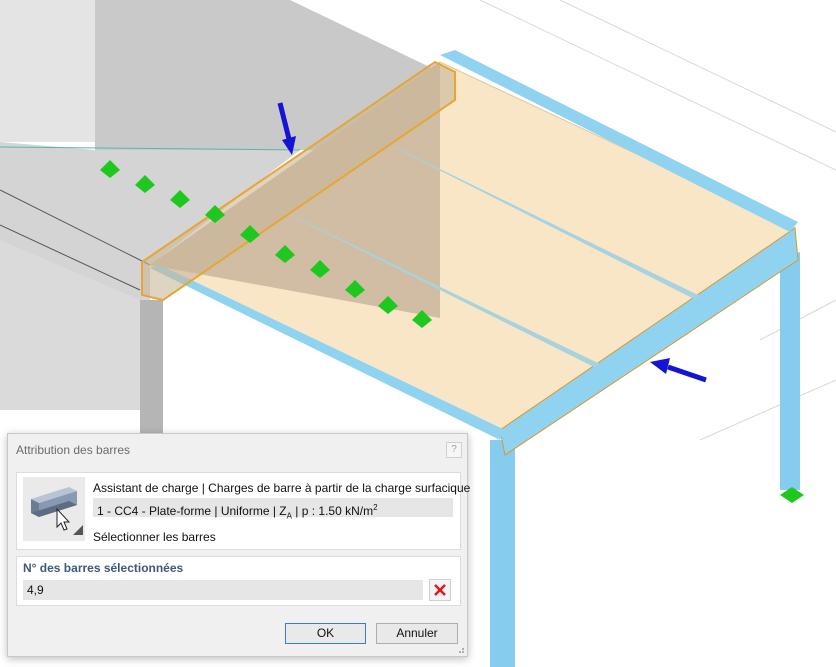  What do you see at coordinates (154, 537) in the screenshot?
I see `select-members-label: Sélectionner les barres` at bounding box center [154, 537].